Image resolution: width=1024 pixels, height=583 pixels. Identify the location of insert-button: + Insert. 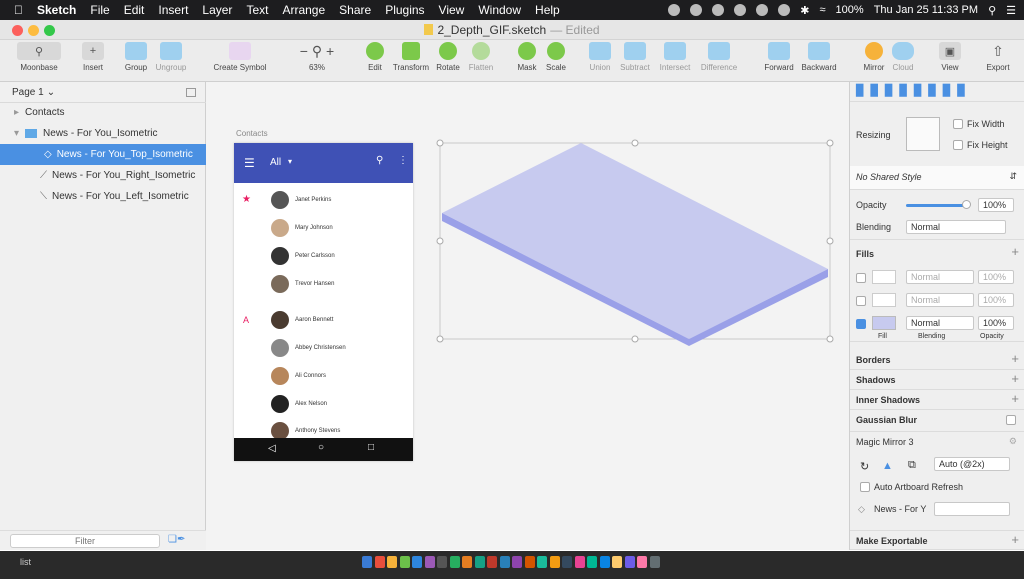
(93, 57).